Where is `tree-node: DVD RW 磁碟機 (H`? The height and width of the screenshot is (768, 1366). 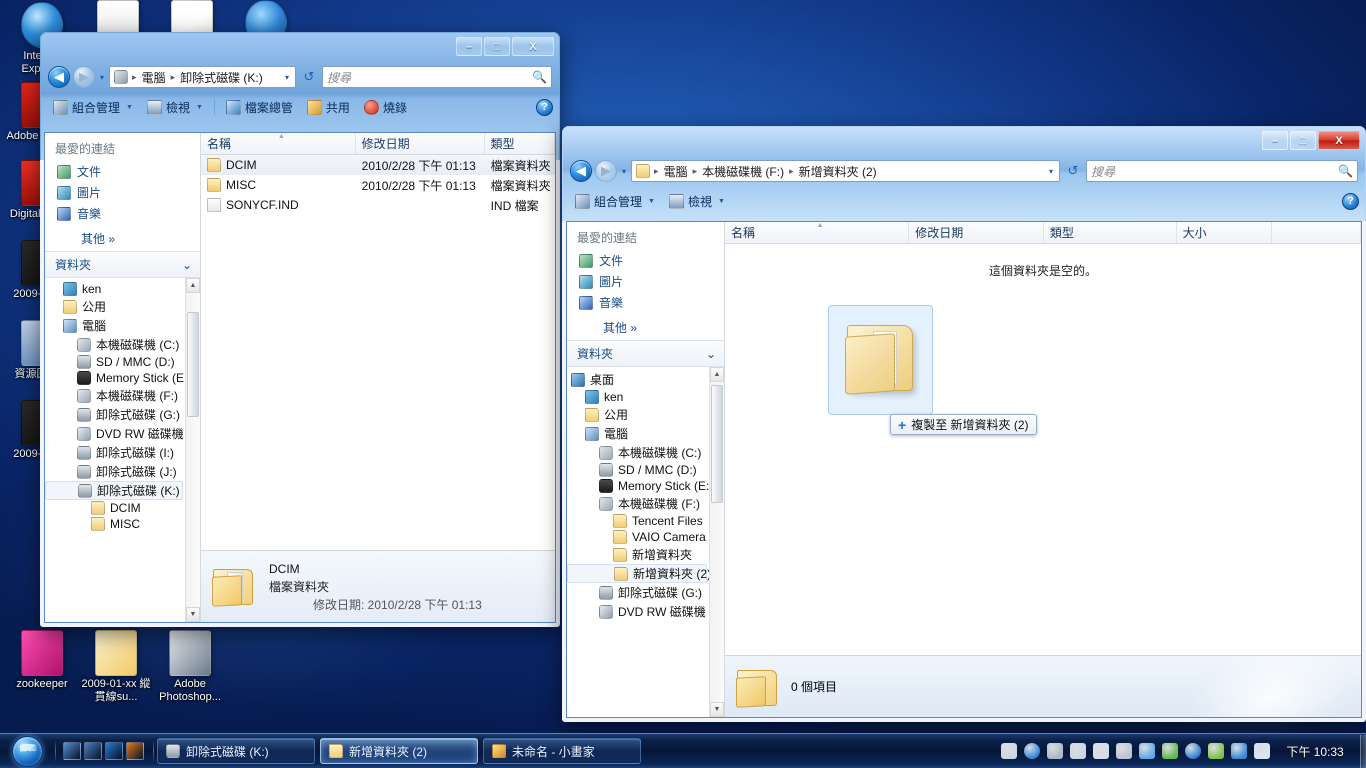 tree-node: DVD RW 磁碟機 (H is located at coordinates (644, 611).